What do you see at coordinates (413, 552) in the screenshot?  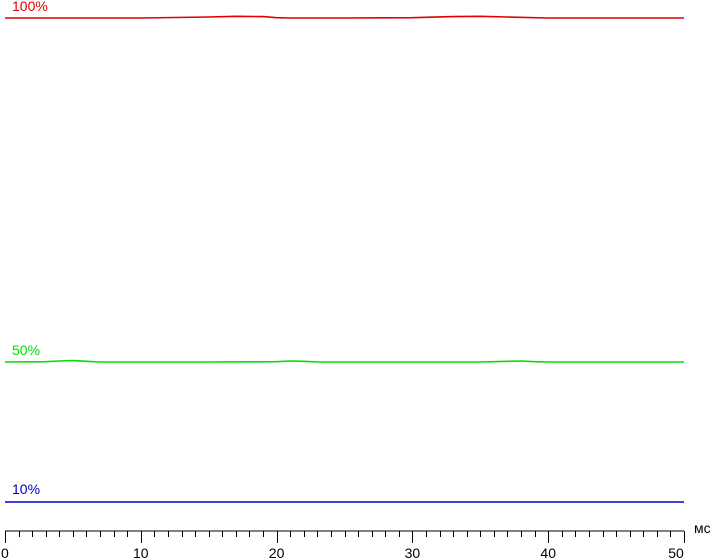 I see `x-tick-label: 30` at bounding box center [413, 552].